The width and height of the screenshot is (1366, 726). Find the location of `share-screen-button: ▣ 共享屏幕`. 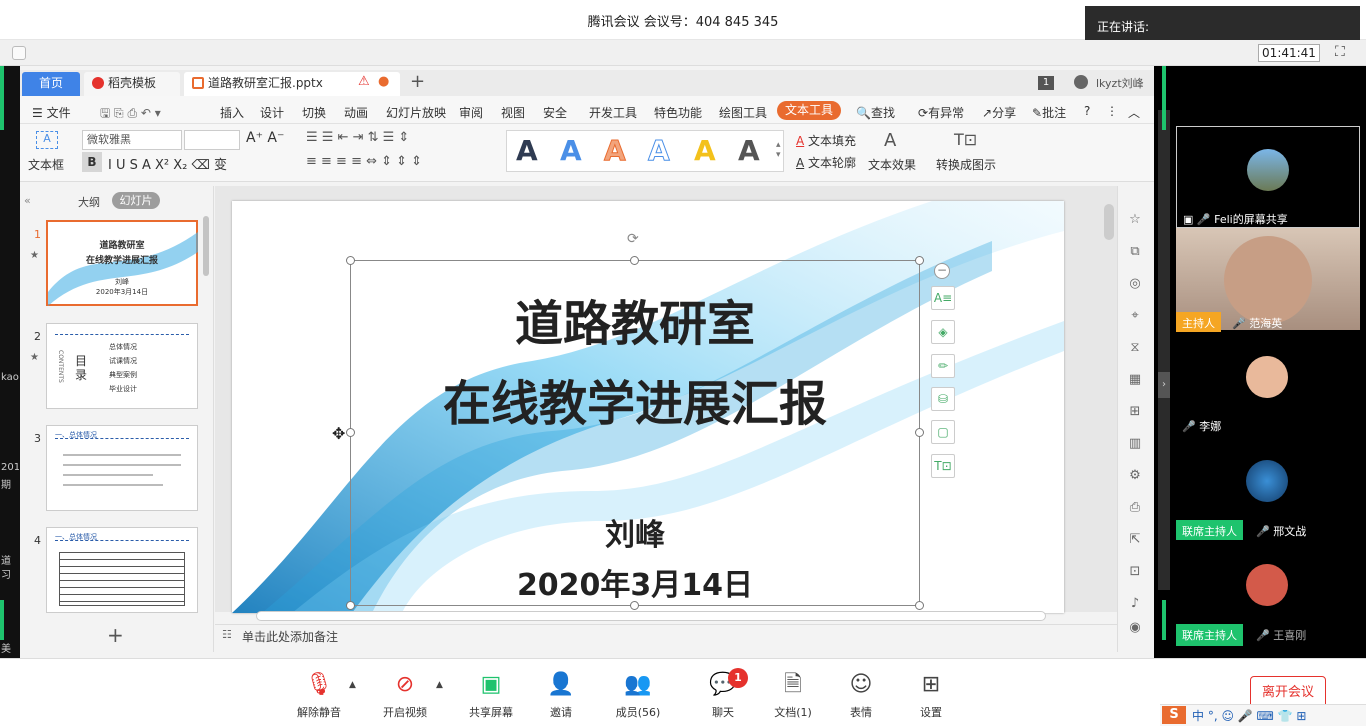

share-screen-button: ▣ 共享屏幕 is located at coordinates (491, 696).